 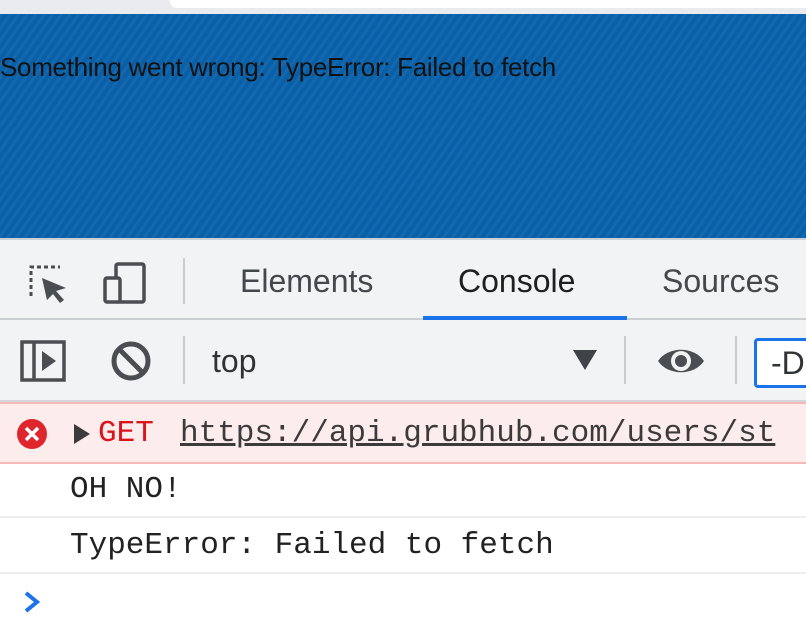 I want to click on inspect-element-icon, so click(x=47, y=283).